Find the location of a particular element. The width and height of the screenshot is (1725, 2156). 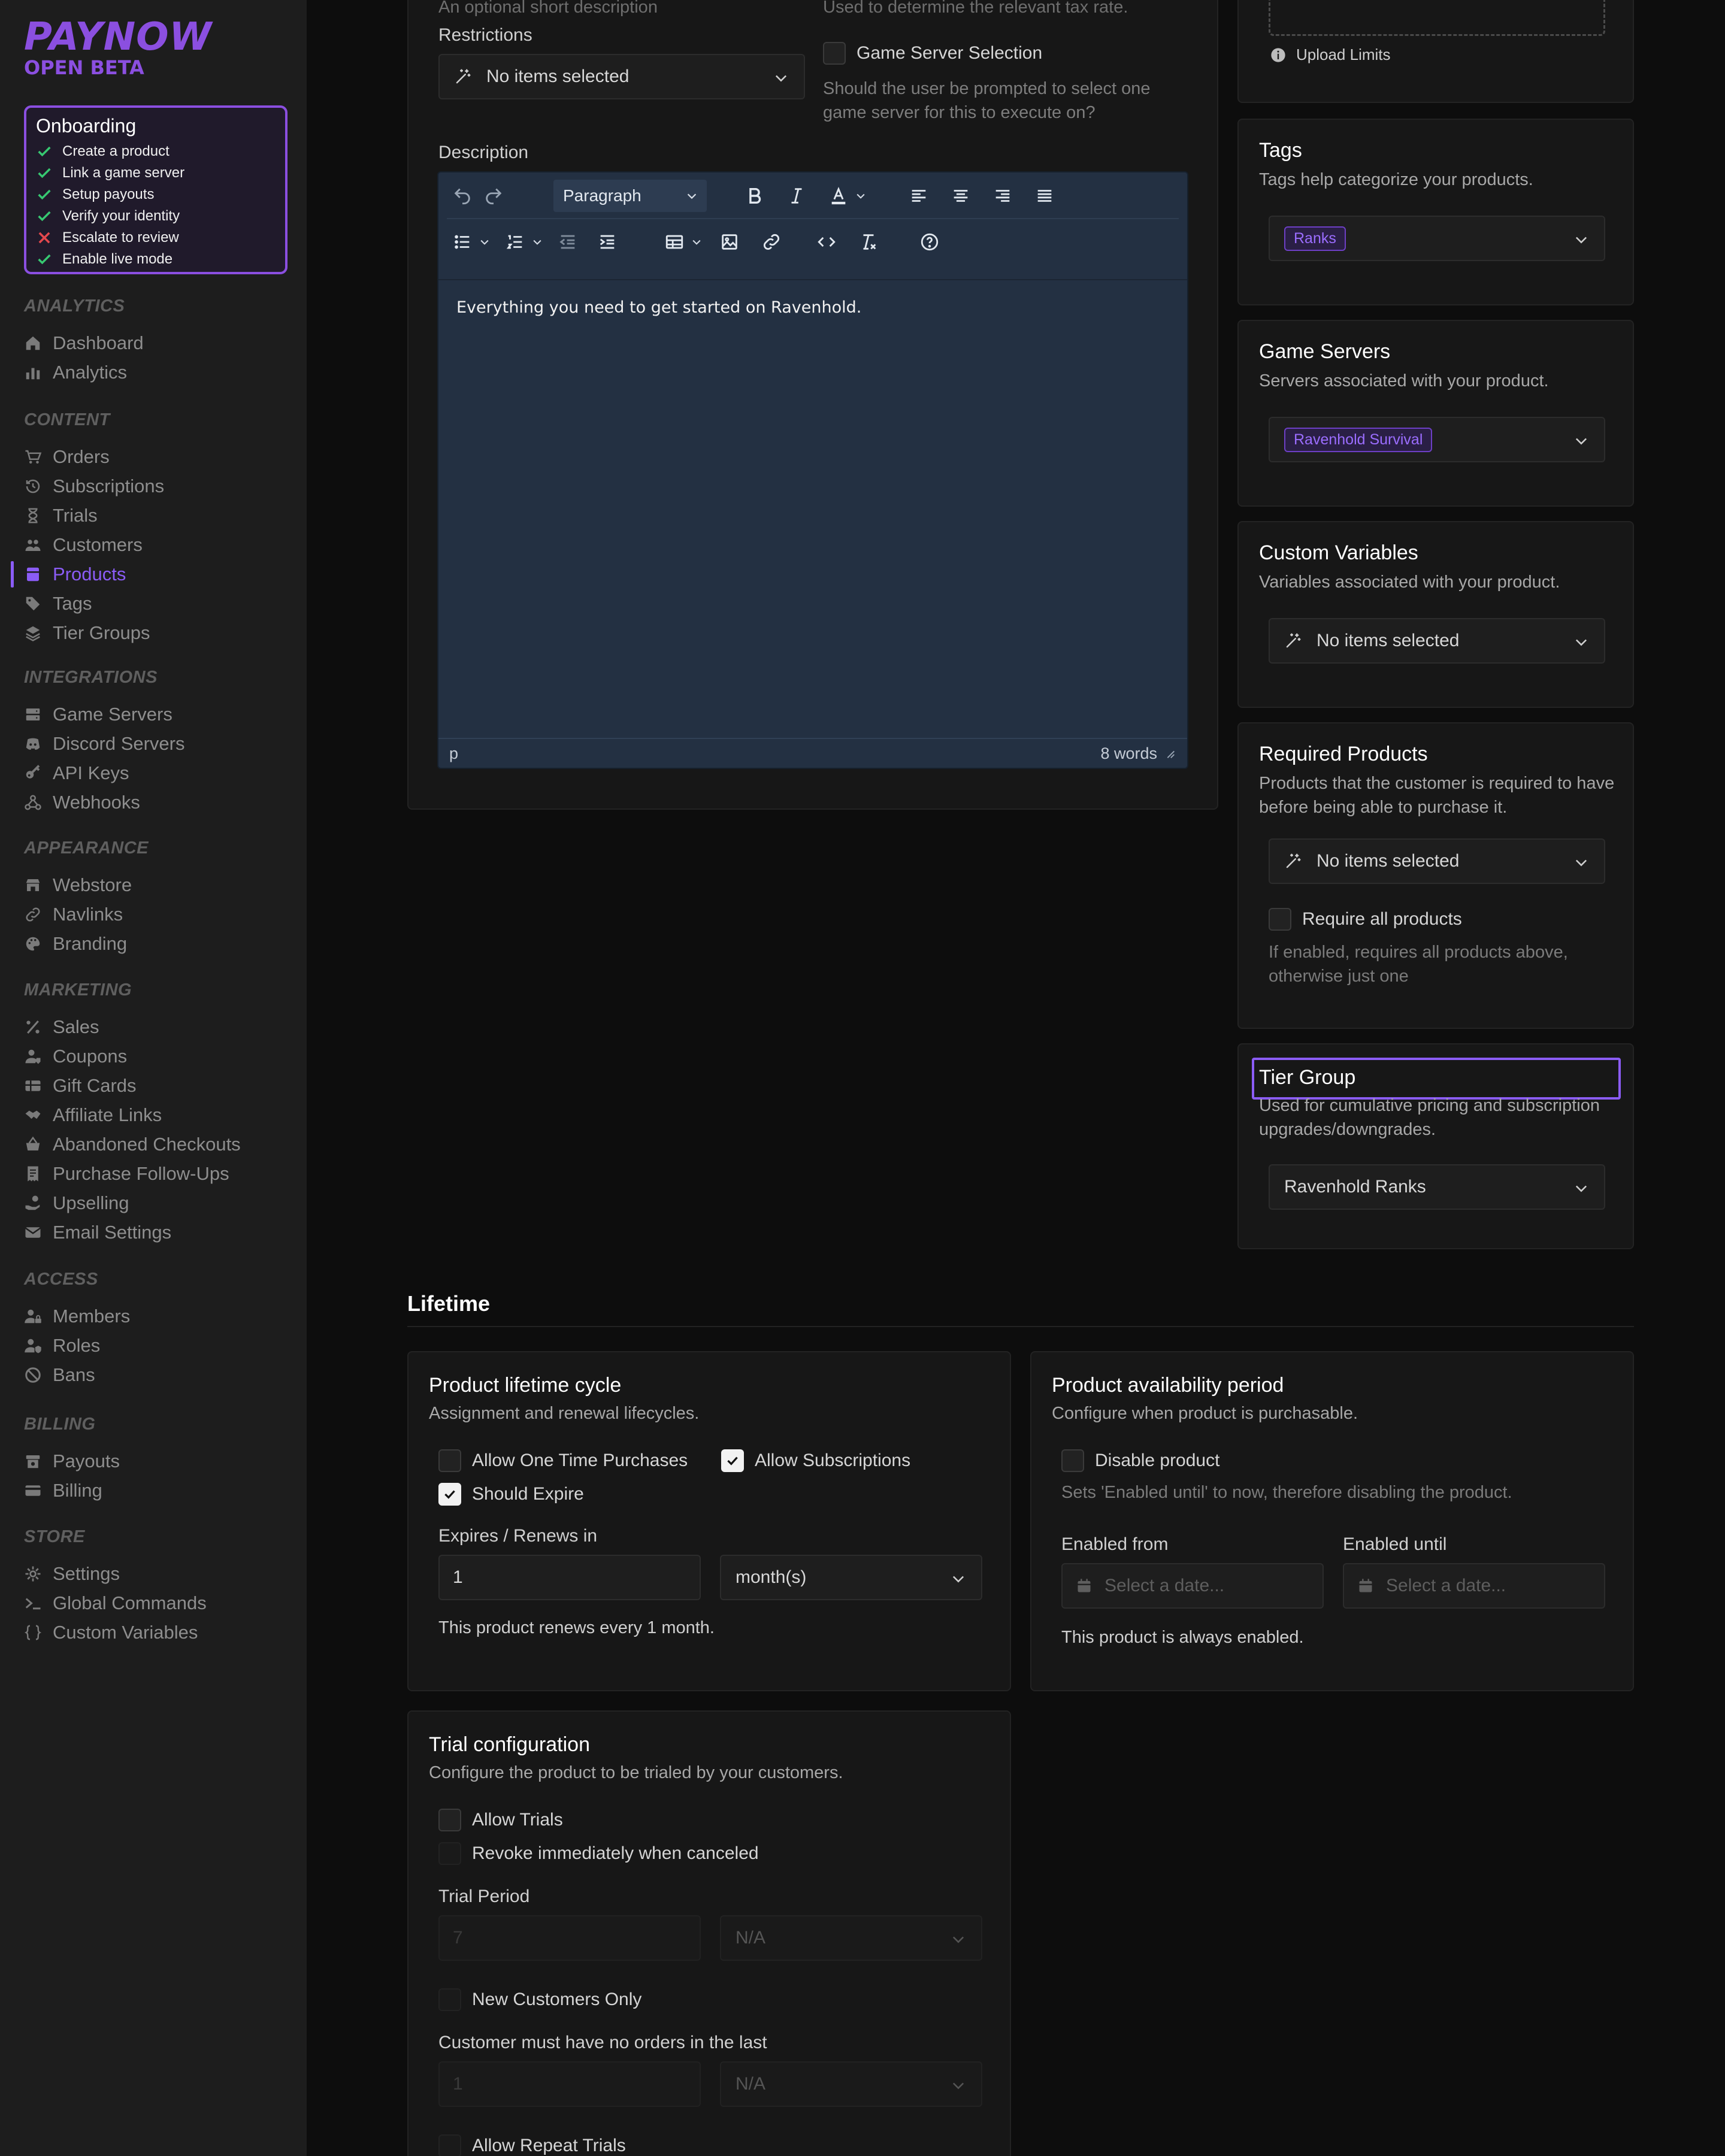

sidebar-item-coupons: Coupons is located at coordinates (75, 1056).